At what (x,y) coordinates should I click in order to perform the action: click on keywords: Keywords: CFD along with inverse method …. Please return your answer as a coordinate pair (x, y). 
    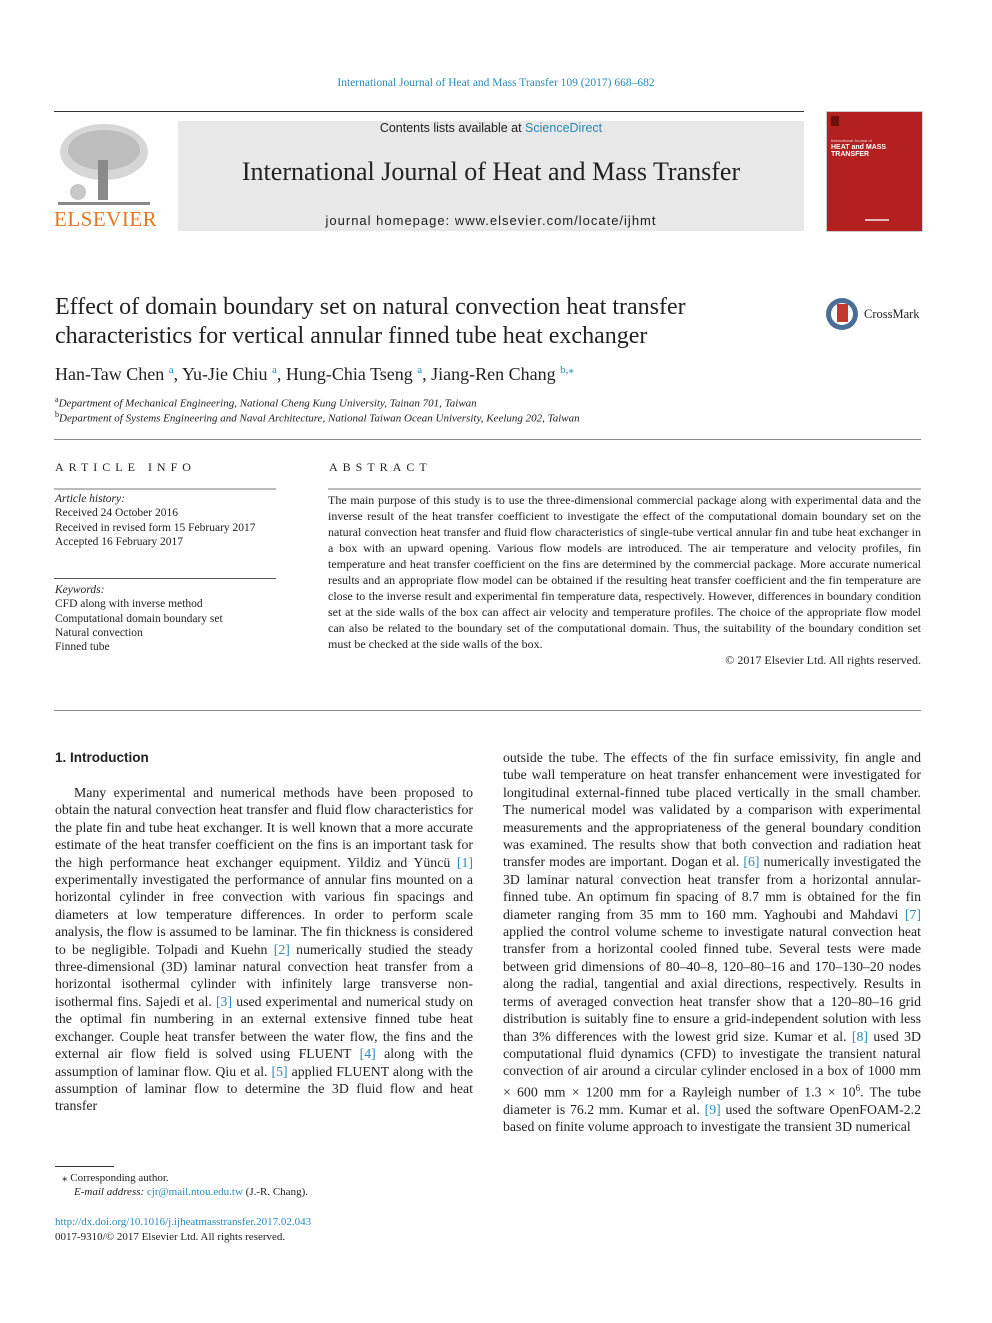
    Looking at the image, I should click on (166, 618).